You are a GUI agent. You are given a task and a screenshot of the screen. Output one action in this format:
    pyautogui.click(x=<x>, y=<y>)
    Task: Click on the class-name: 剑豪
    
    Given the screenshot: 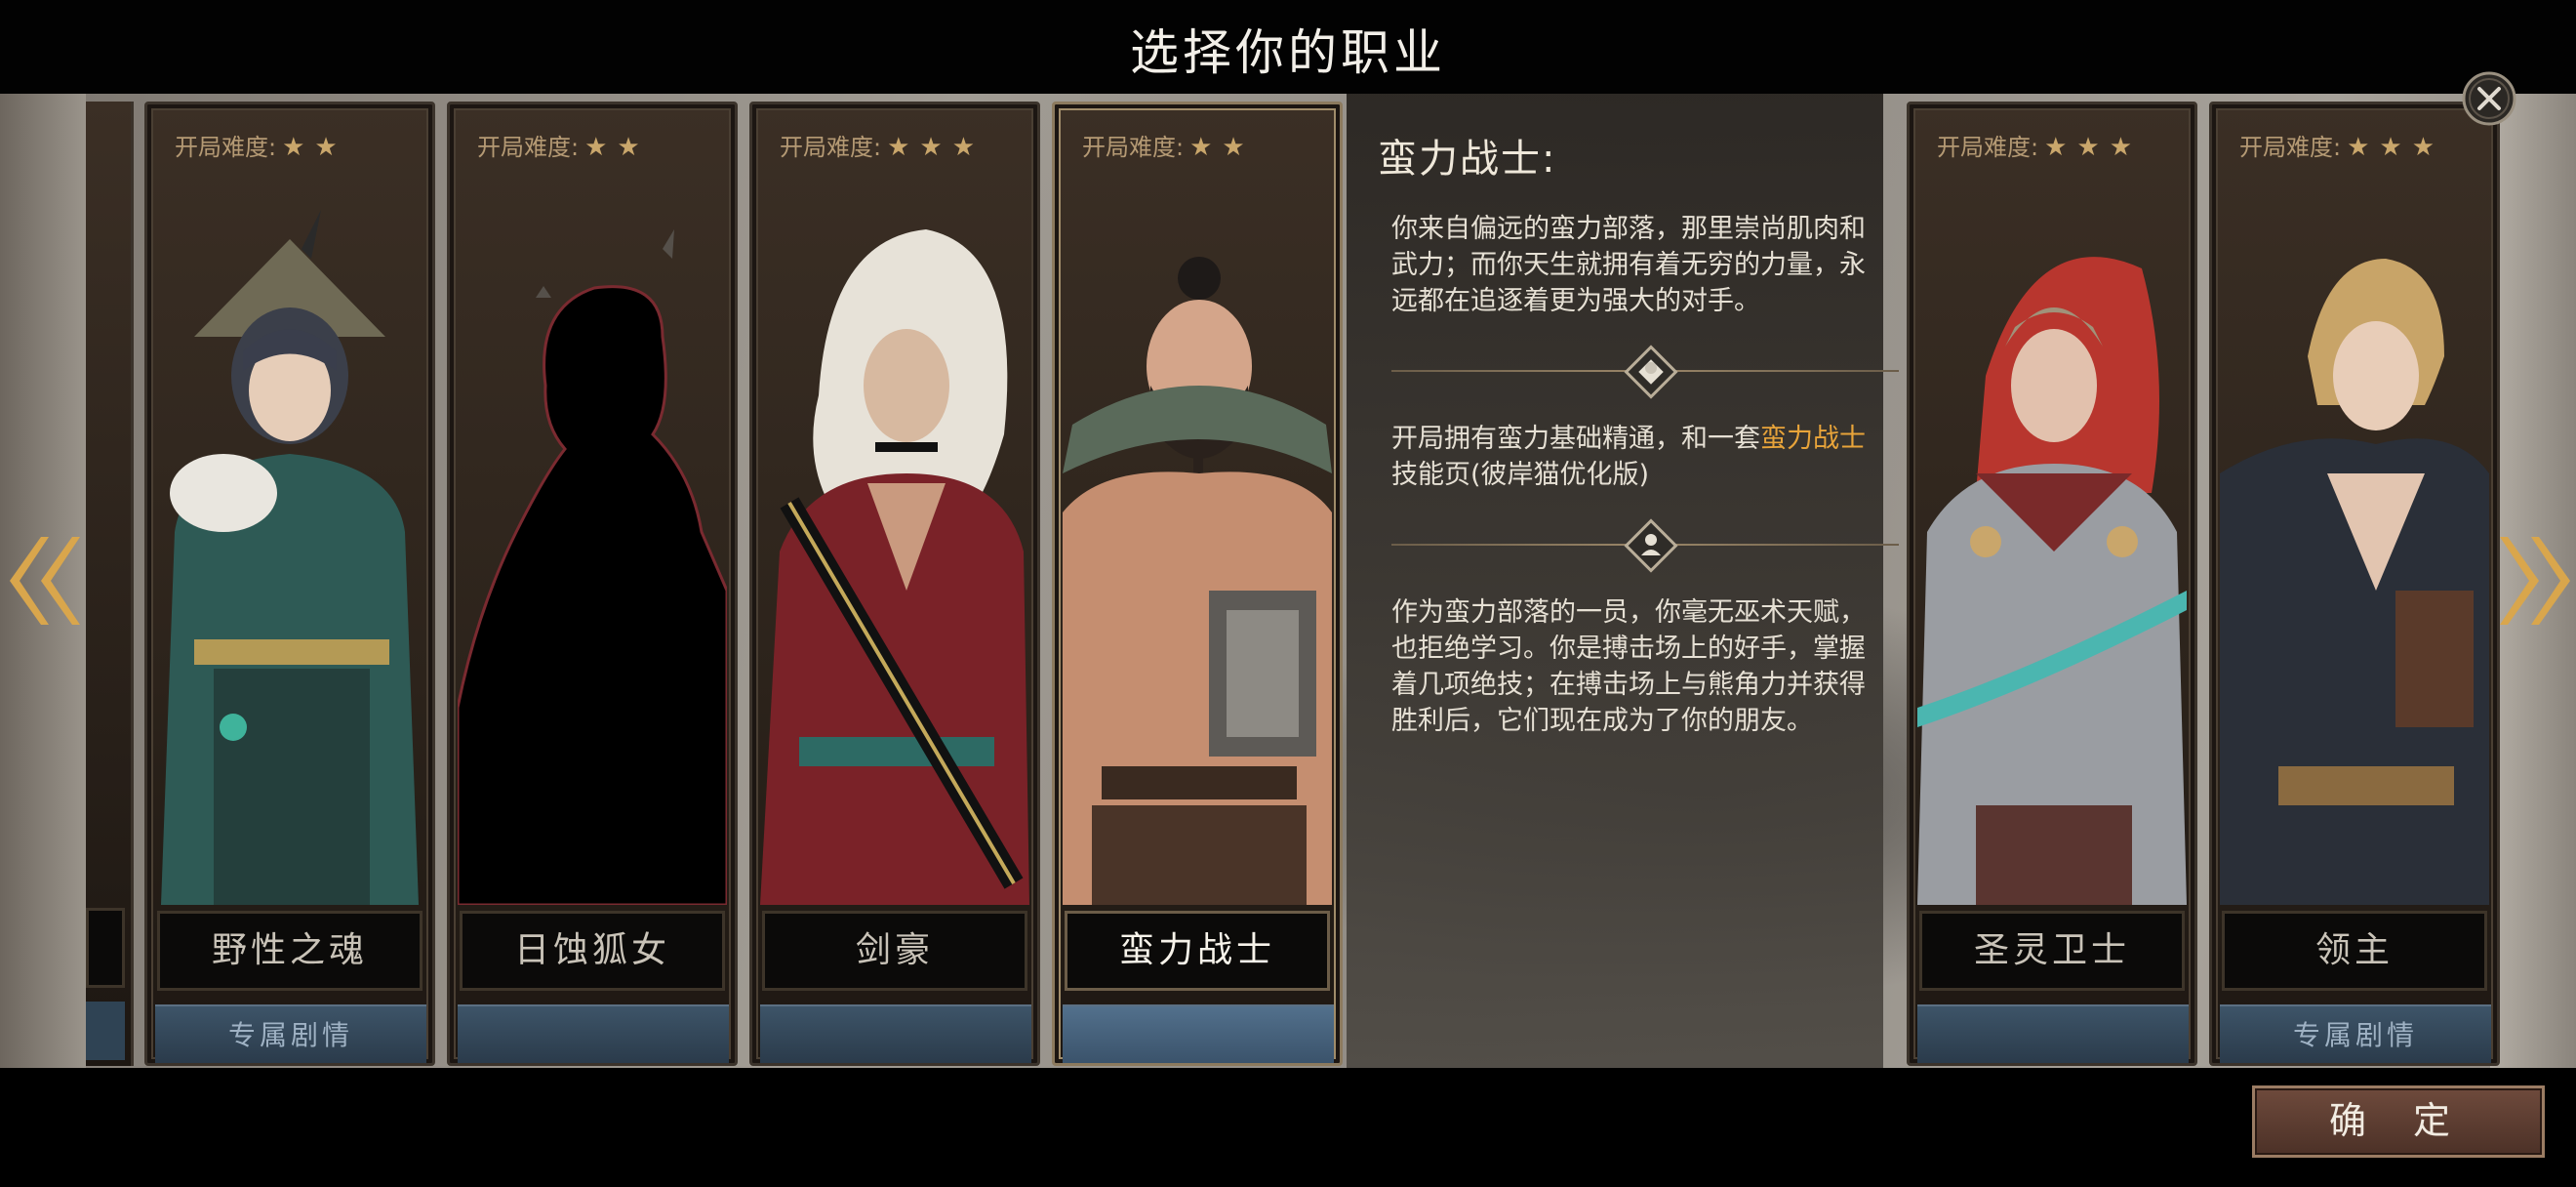 What is the action you would take?
    pyautogui.click(x=894, y=951)
    